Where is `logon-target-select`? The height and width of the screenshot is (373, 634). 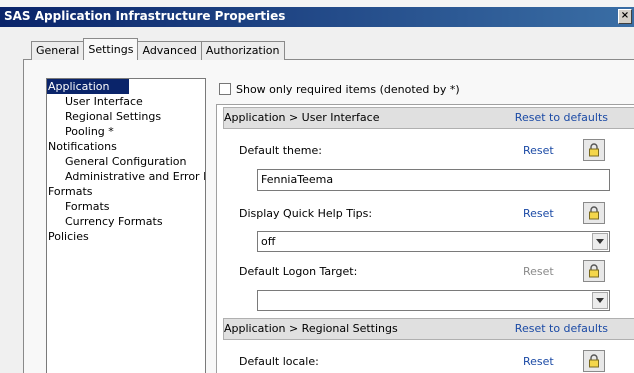
logon-target-select is located at coordinates (433, 300).